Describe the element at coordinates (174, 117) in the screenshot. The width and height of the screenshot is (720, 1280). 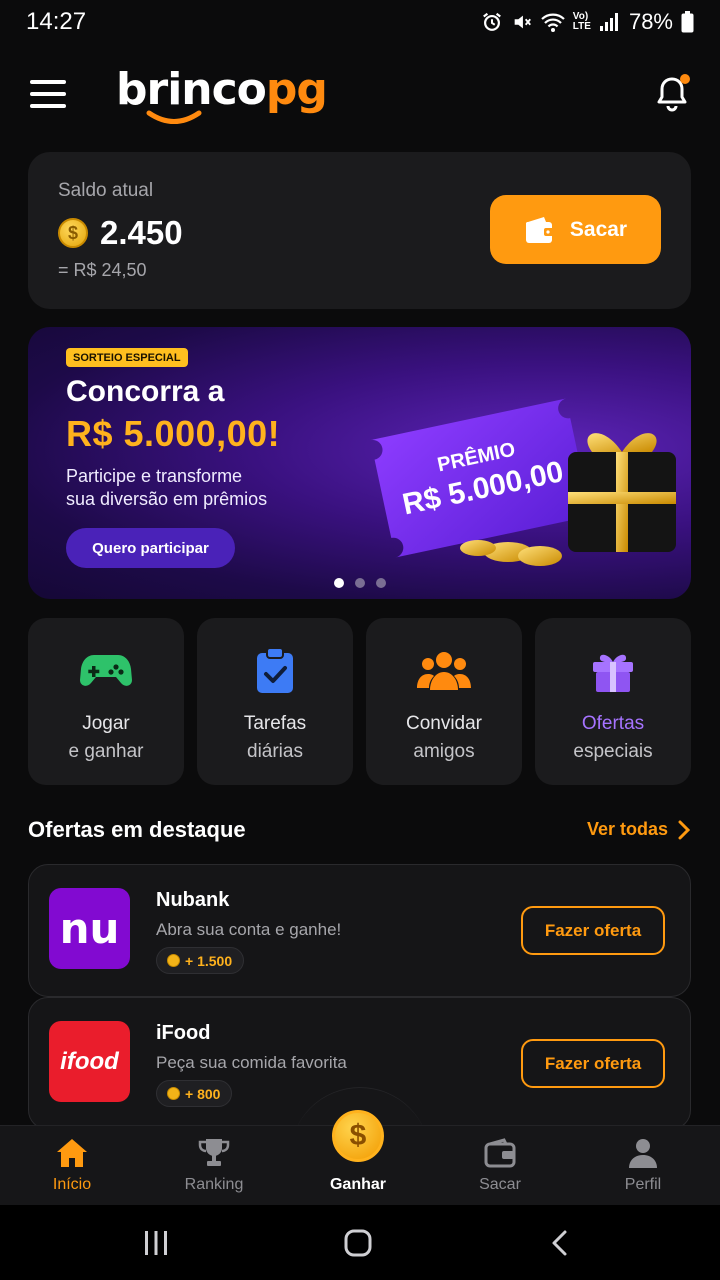
I see `logo-smile-icon` at that location.